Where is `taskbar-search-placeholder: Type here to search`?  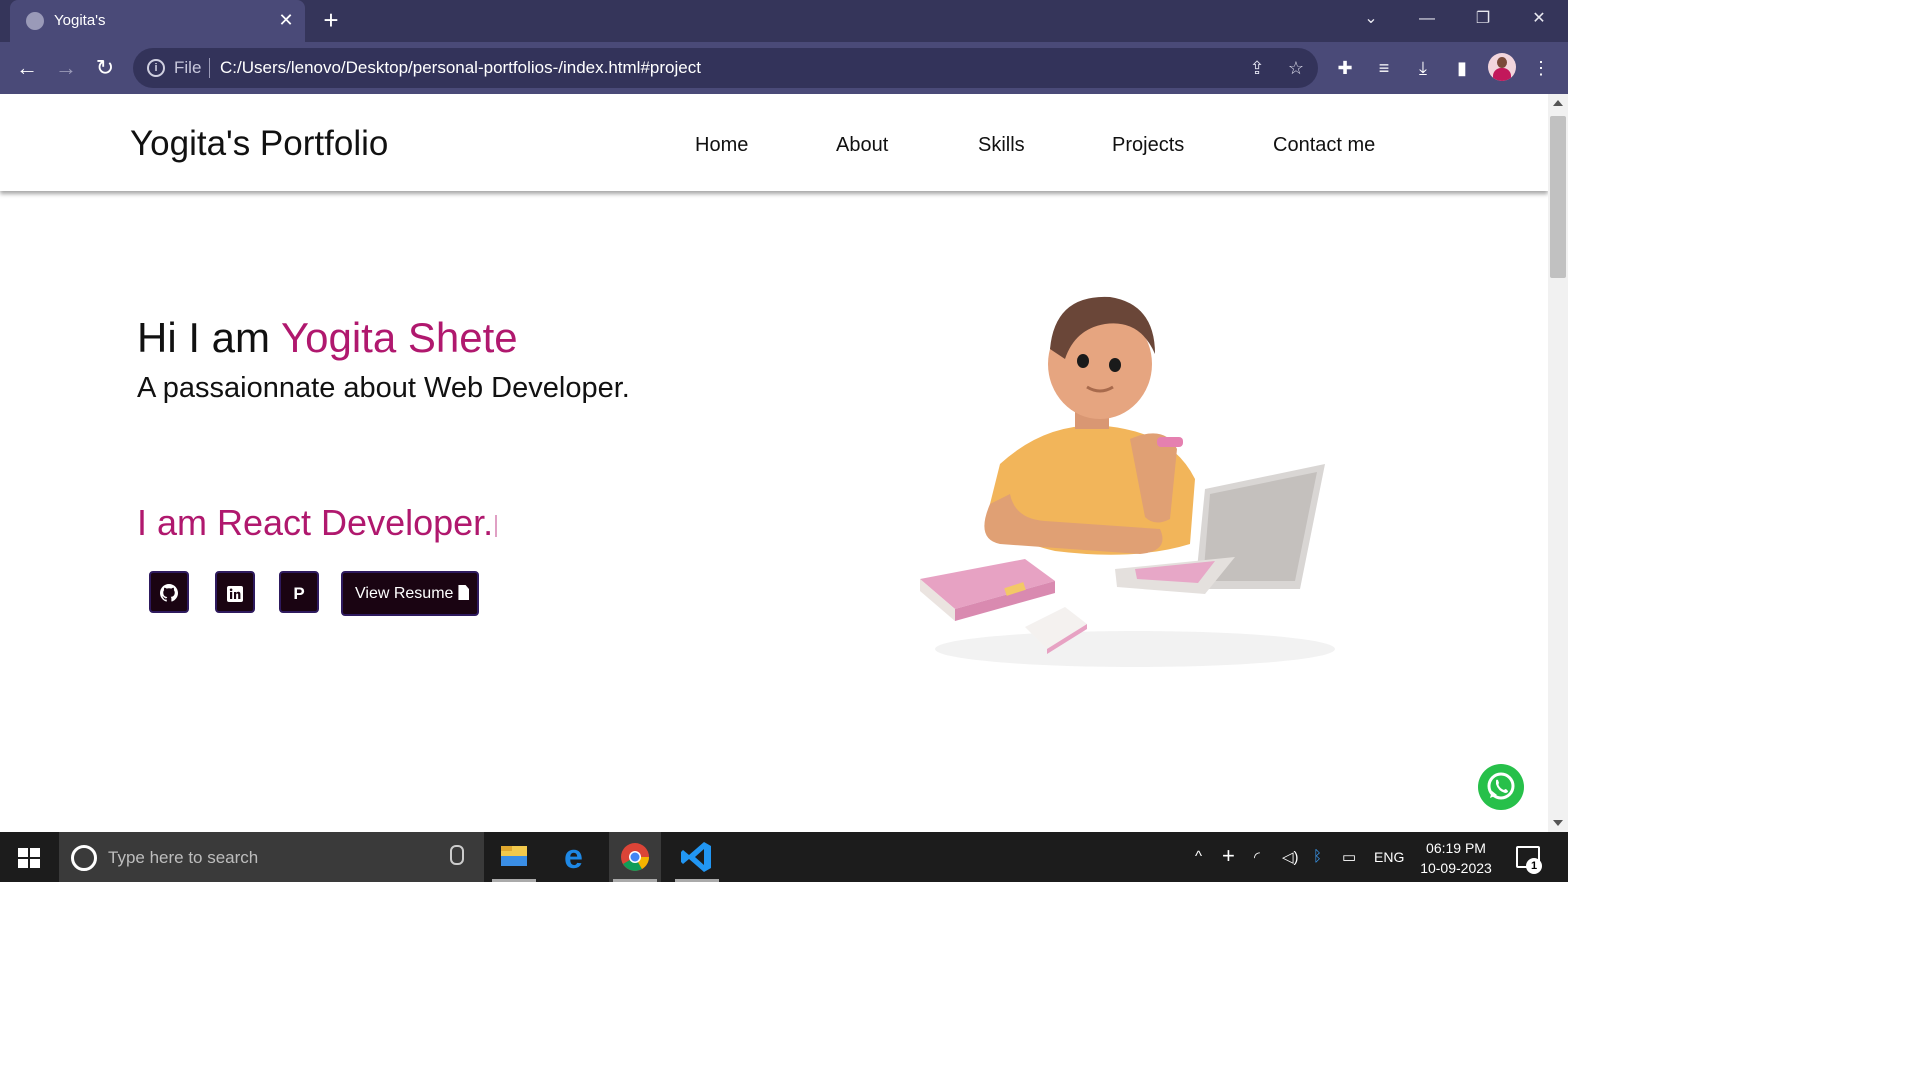
taskbar-search-placeholder: Type here to search is located at coordinates (183, 857).